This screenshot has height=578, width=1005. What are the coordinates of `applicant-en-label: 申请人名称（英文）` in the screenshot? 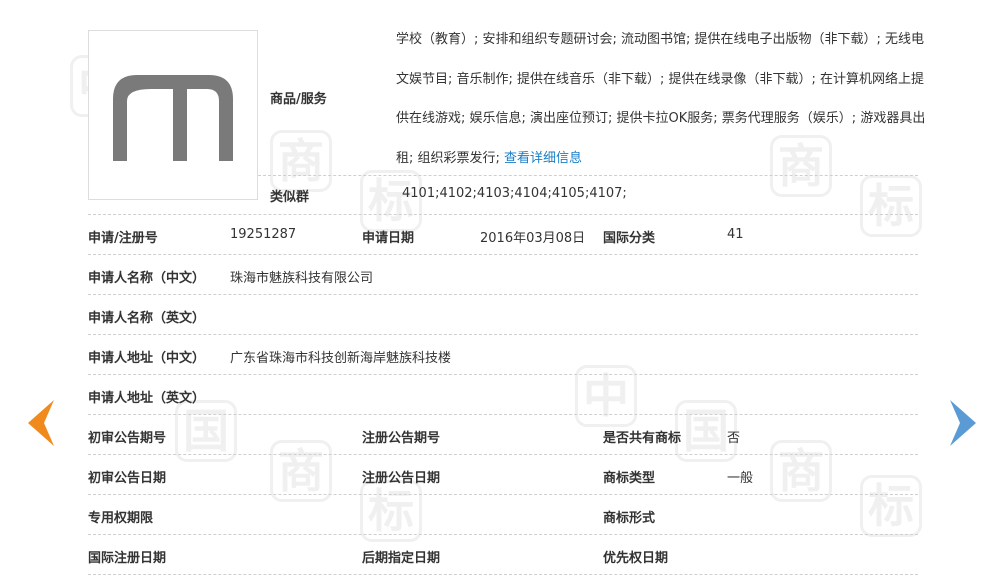 It's located at (147, 318).